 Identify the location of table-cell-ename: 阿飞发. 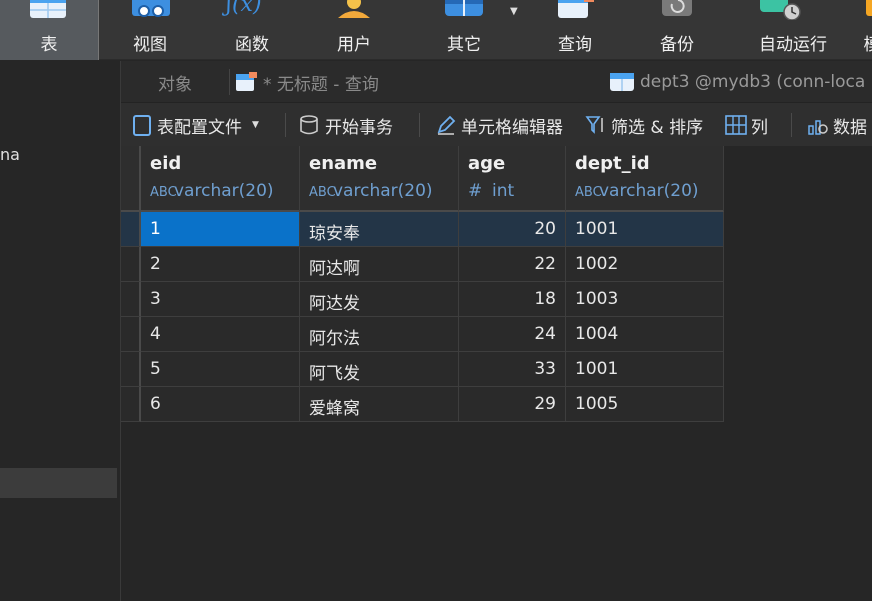
(379, 369).